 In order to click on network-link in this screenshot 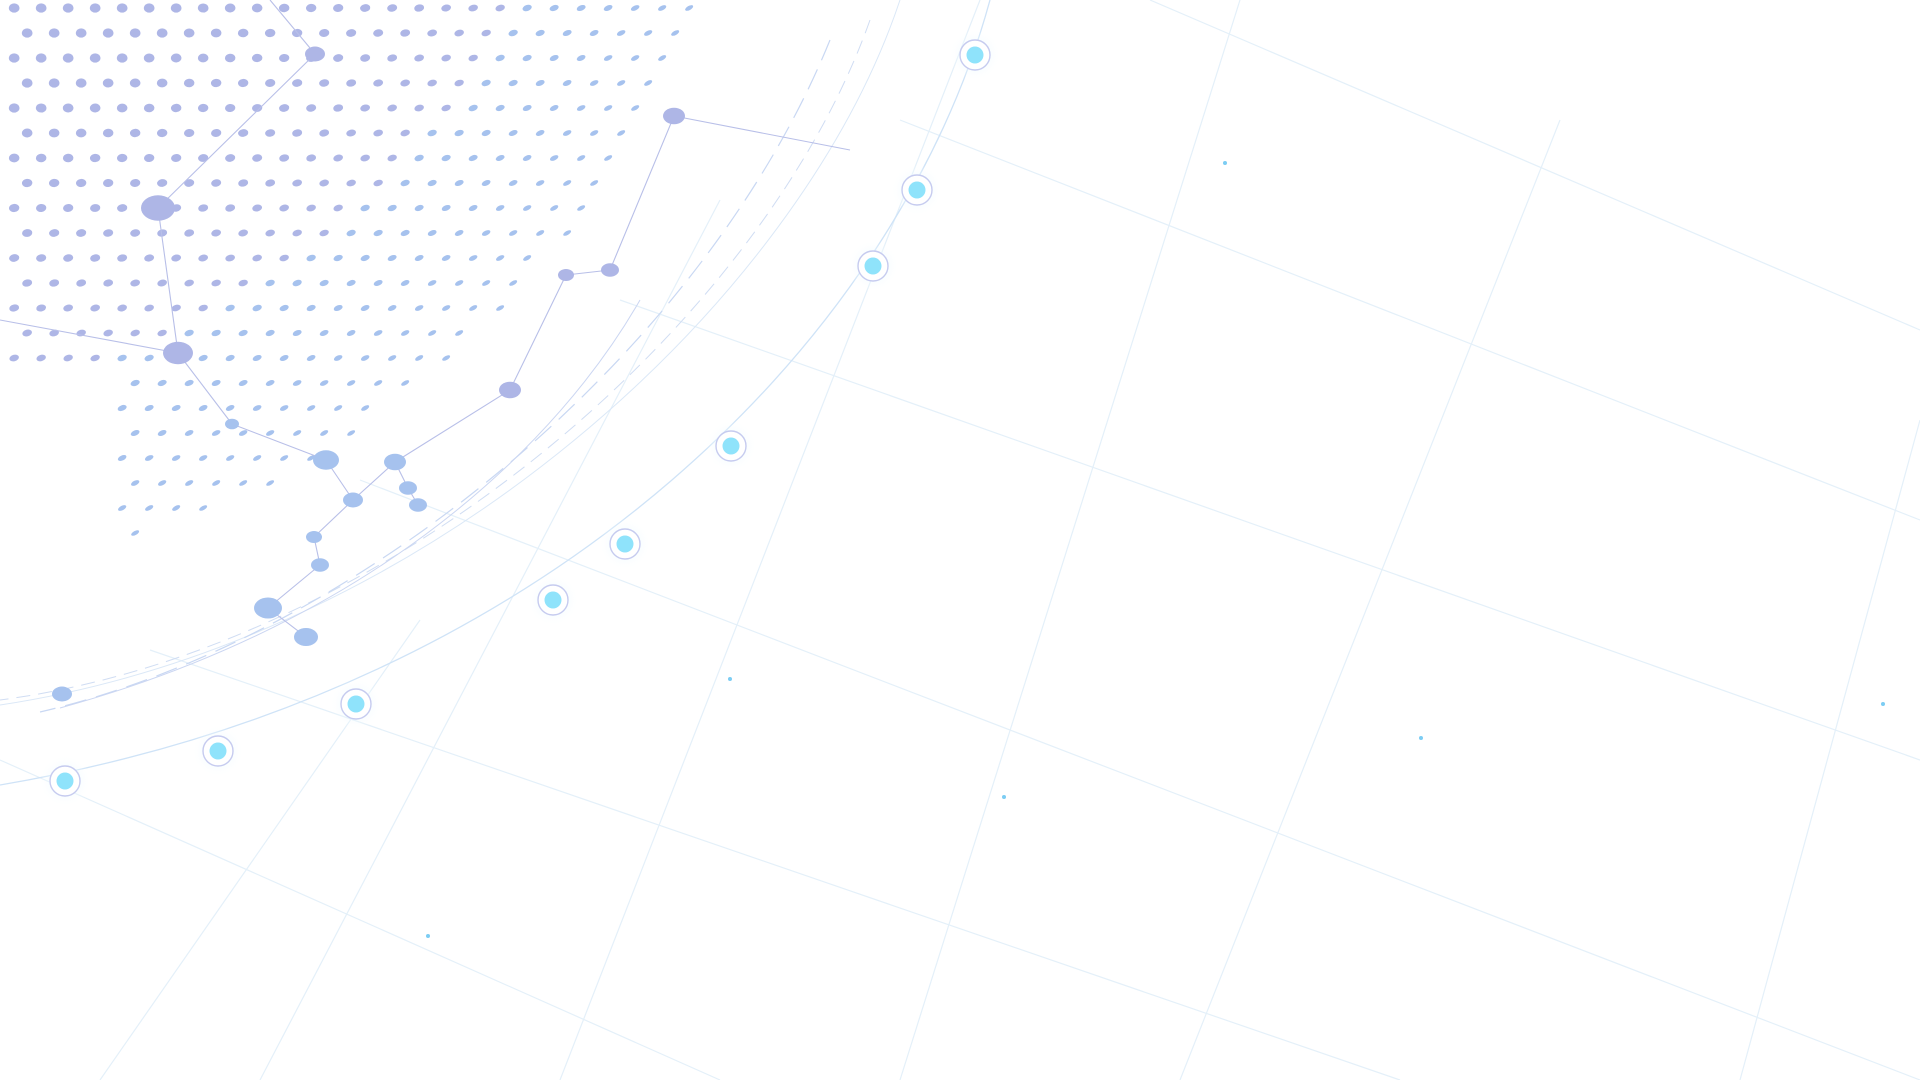, I will do `click(236, 131)`.